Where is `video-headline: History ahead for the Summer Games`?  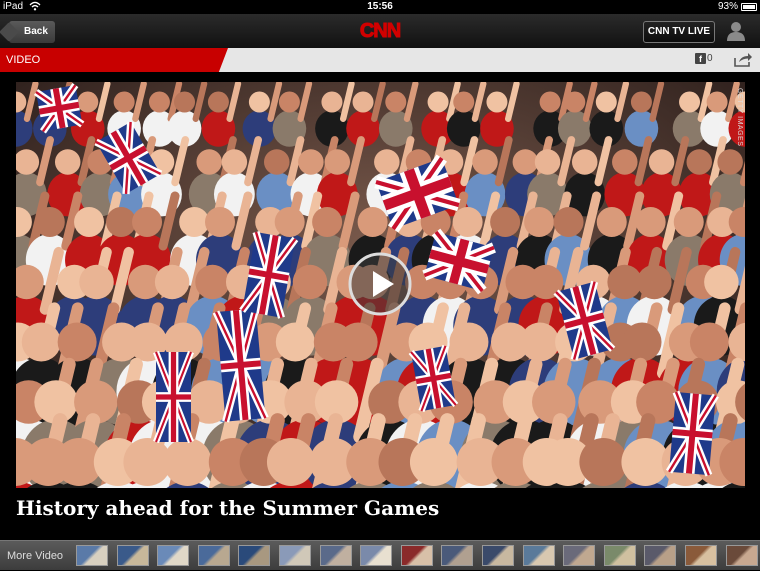 video-headline: History ahead for the Summer Games is located at coordinates (380, 508).